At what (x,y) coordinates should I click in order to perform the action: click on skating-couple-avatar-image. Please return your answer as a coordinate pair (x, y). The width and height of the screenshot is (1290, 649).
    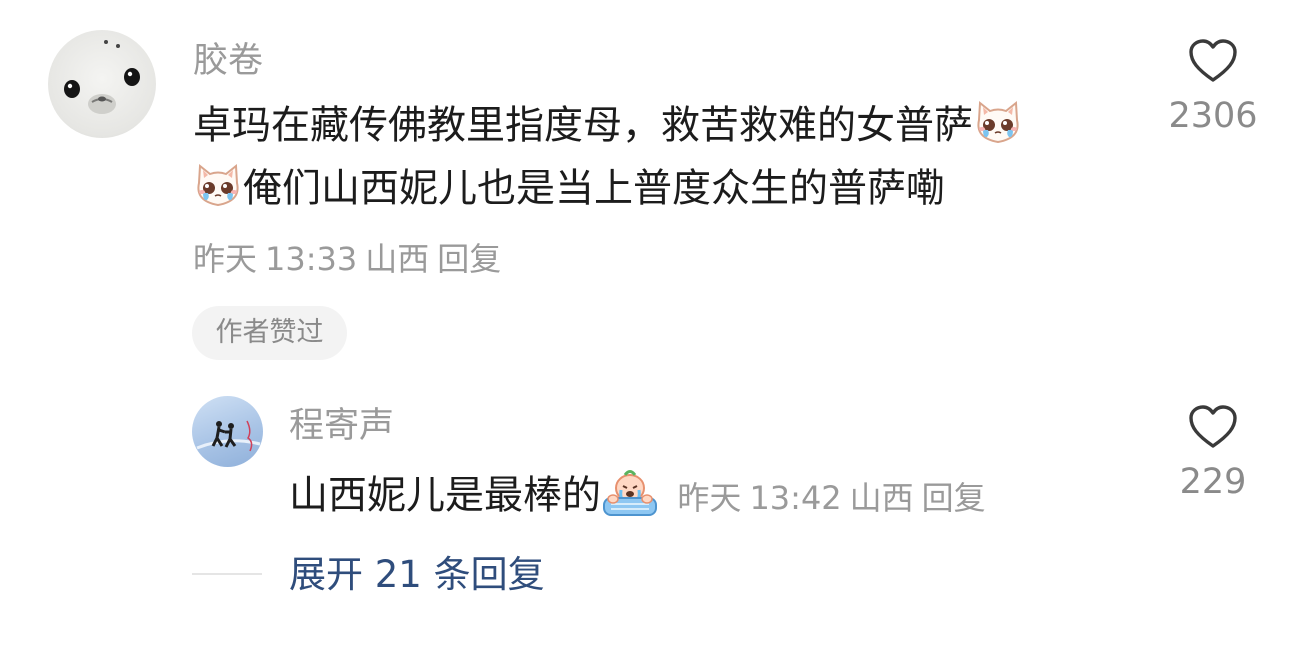
    Looking at the image, I should click on (228, 436).